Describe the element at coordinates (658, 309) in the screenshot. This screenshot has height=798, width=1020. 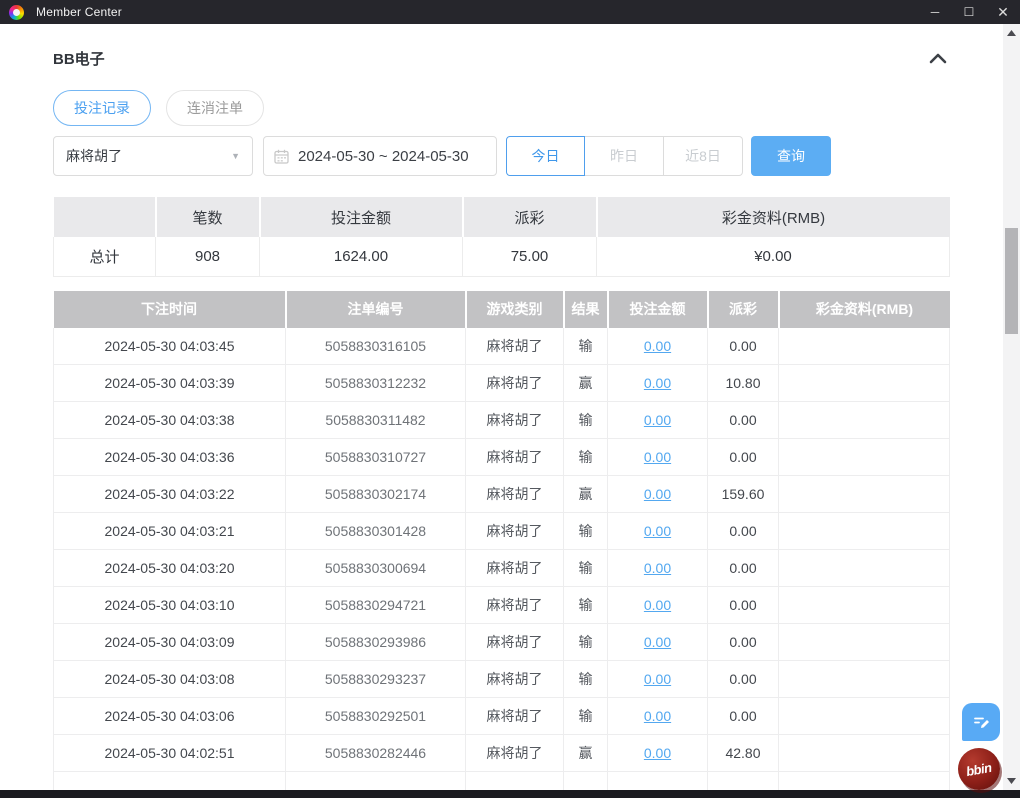
I see `header-bet-amount: 投注金额` at that location.